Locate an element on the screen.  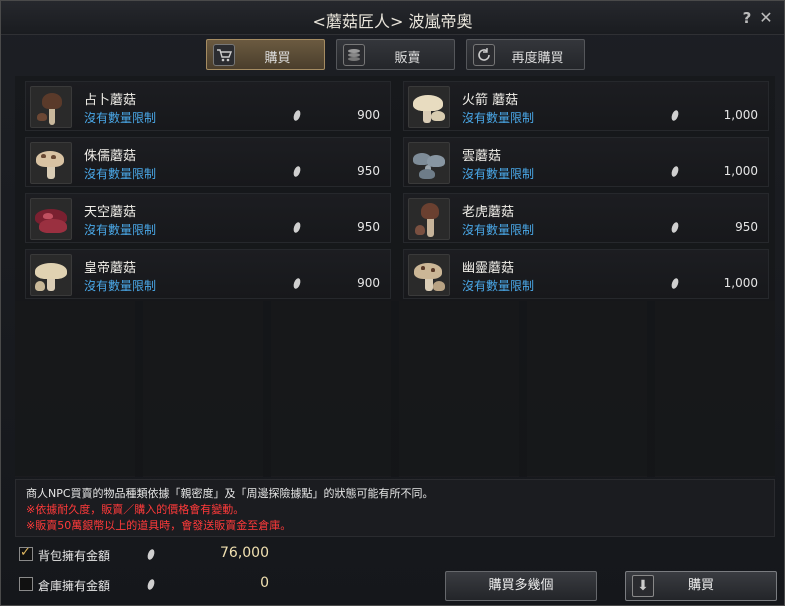
warning-line: ※販賣50萬銀幣以上的道具時，會發送販賣金至倉庫。 is located at coordinates (159, 525).